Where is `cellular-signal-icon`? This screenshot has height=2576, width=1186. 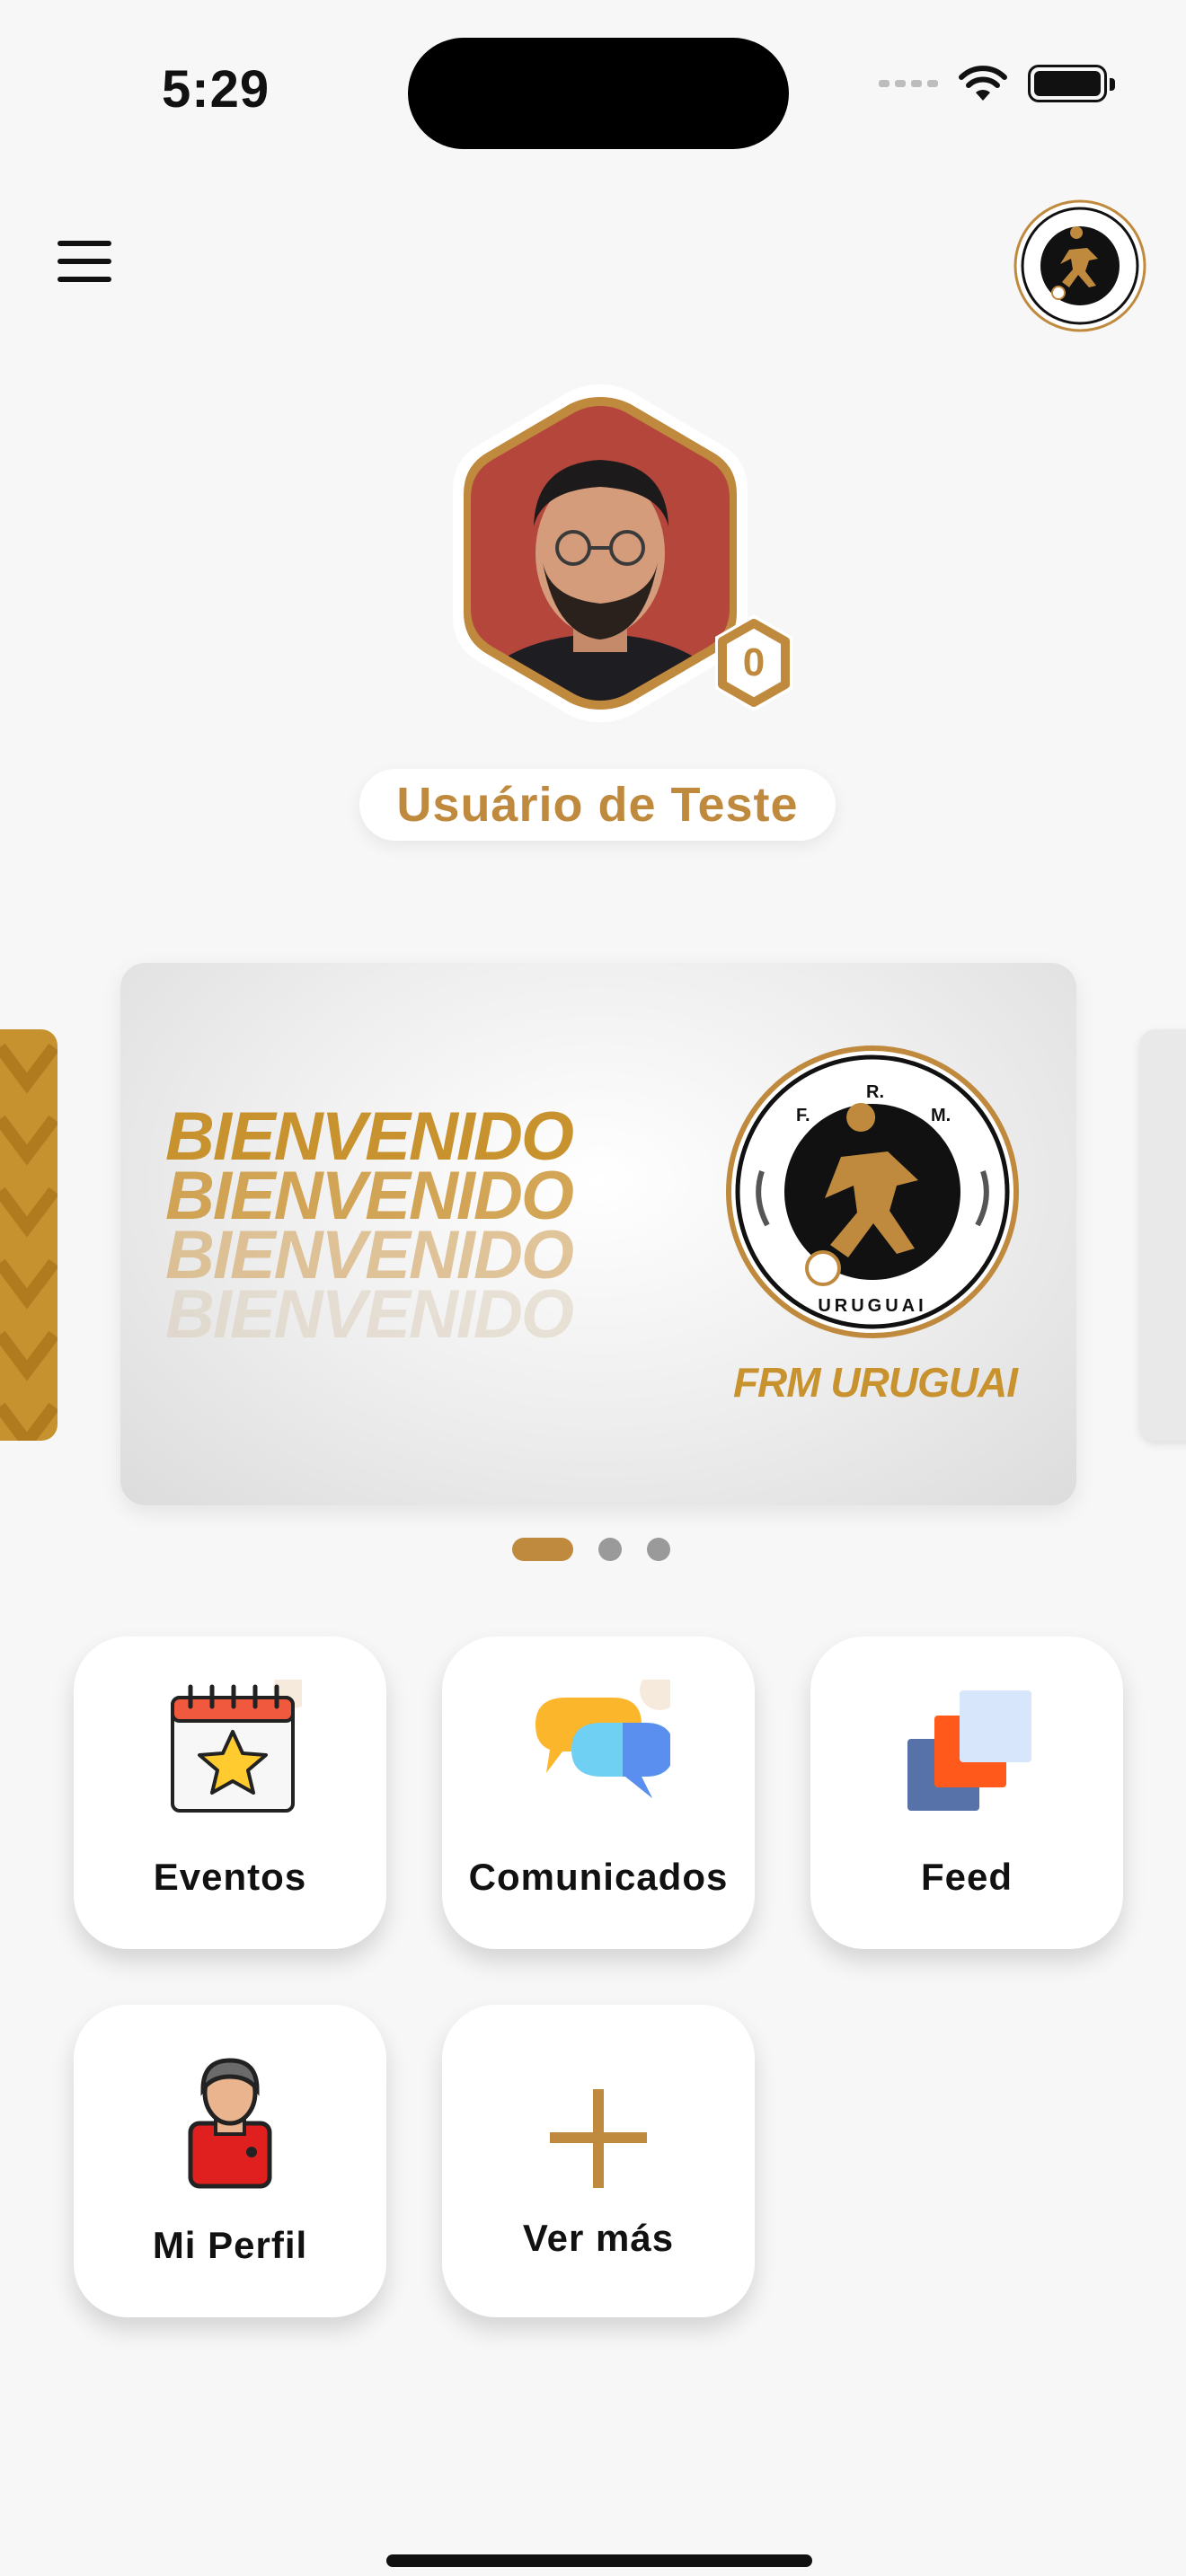 cellular-signal-icon is located at coordinates (908, 83).